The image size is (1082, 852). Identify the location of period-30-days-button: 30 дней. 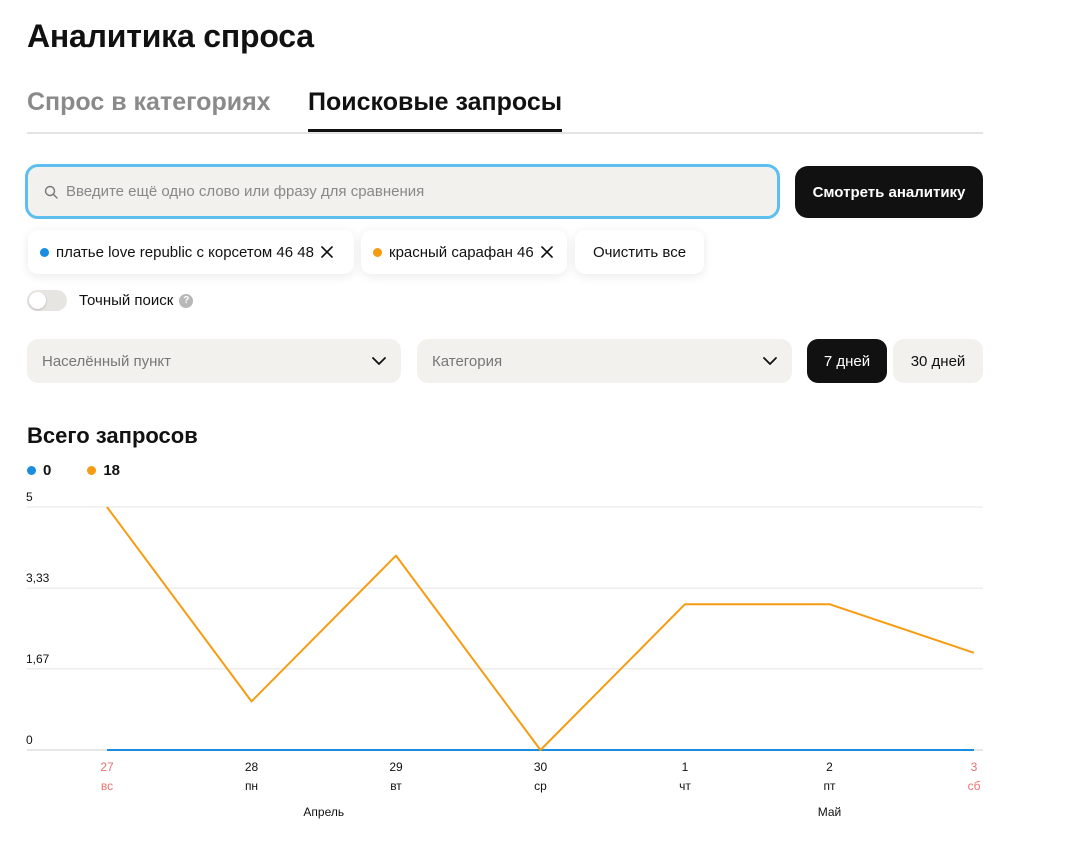
(938, 361).